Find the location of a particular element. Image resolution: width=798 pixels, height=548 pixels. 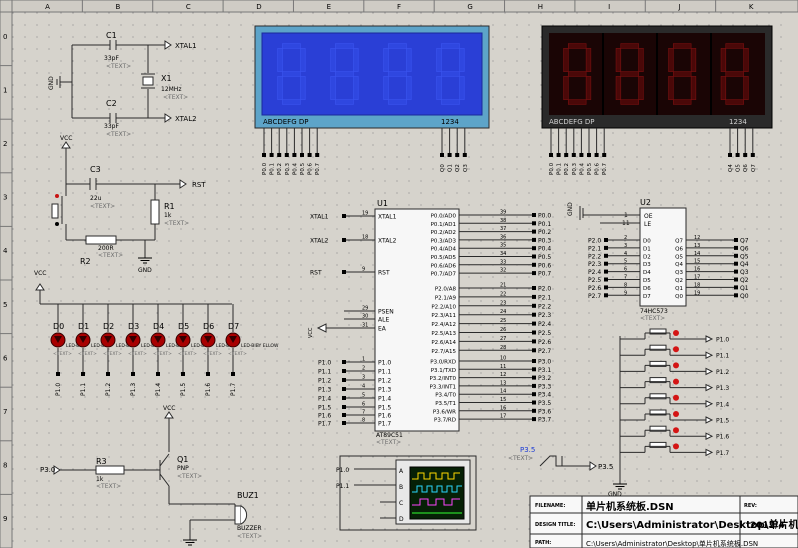

mcu-left-pin-num: 19 is located at coordinates (365, 214).